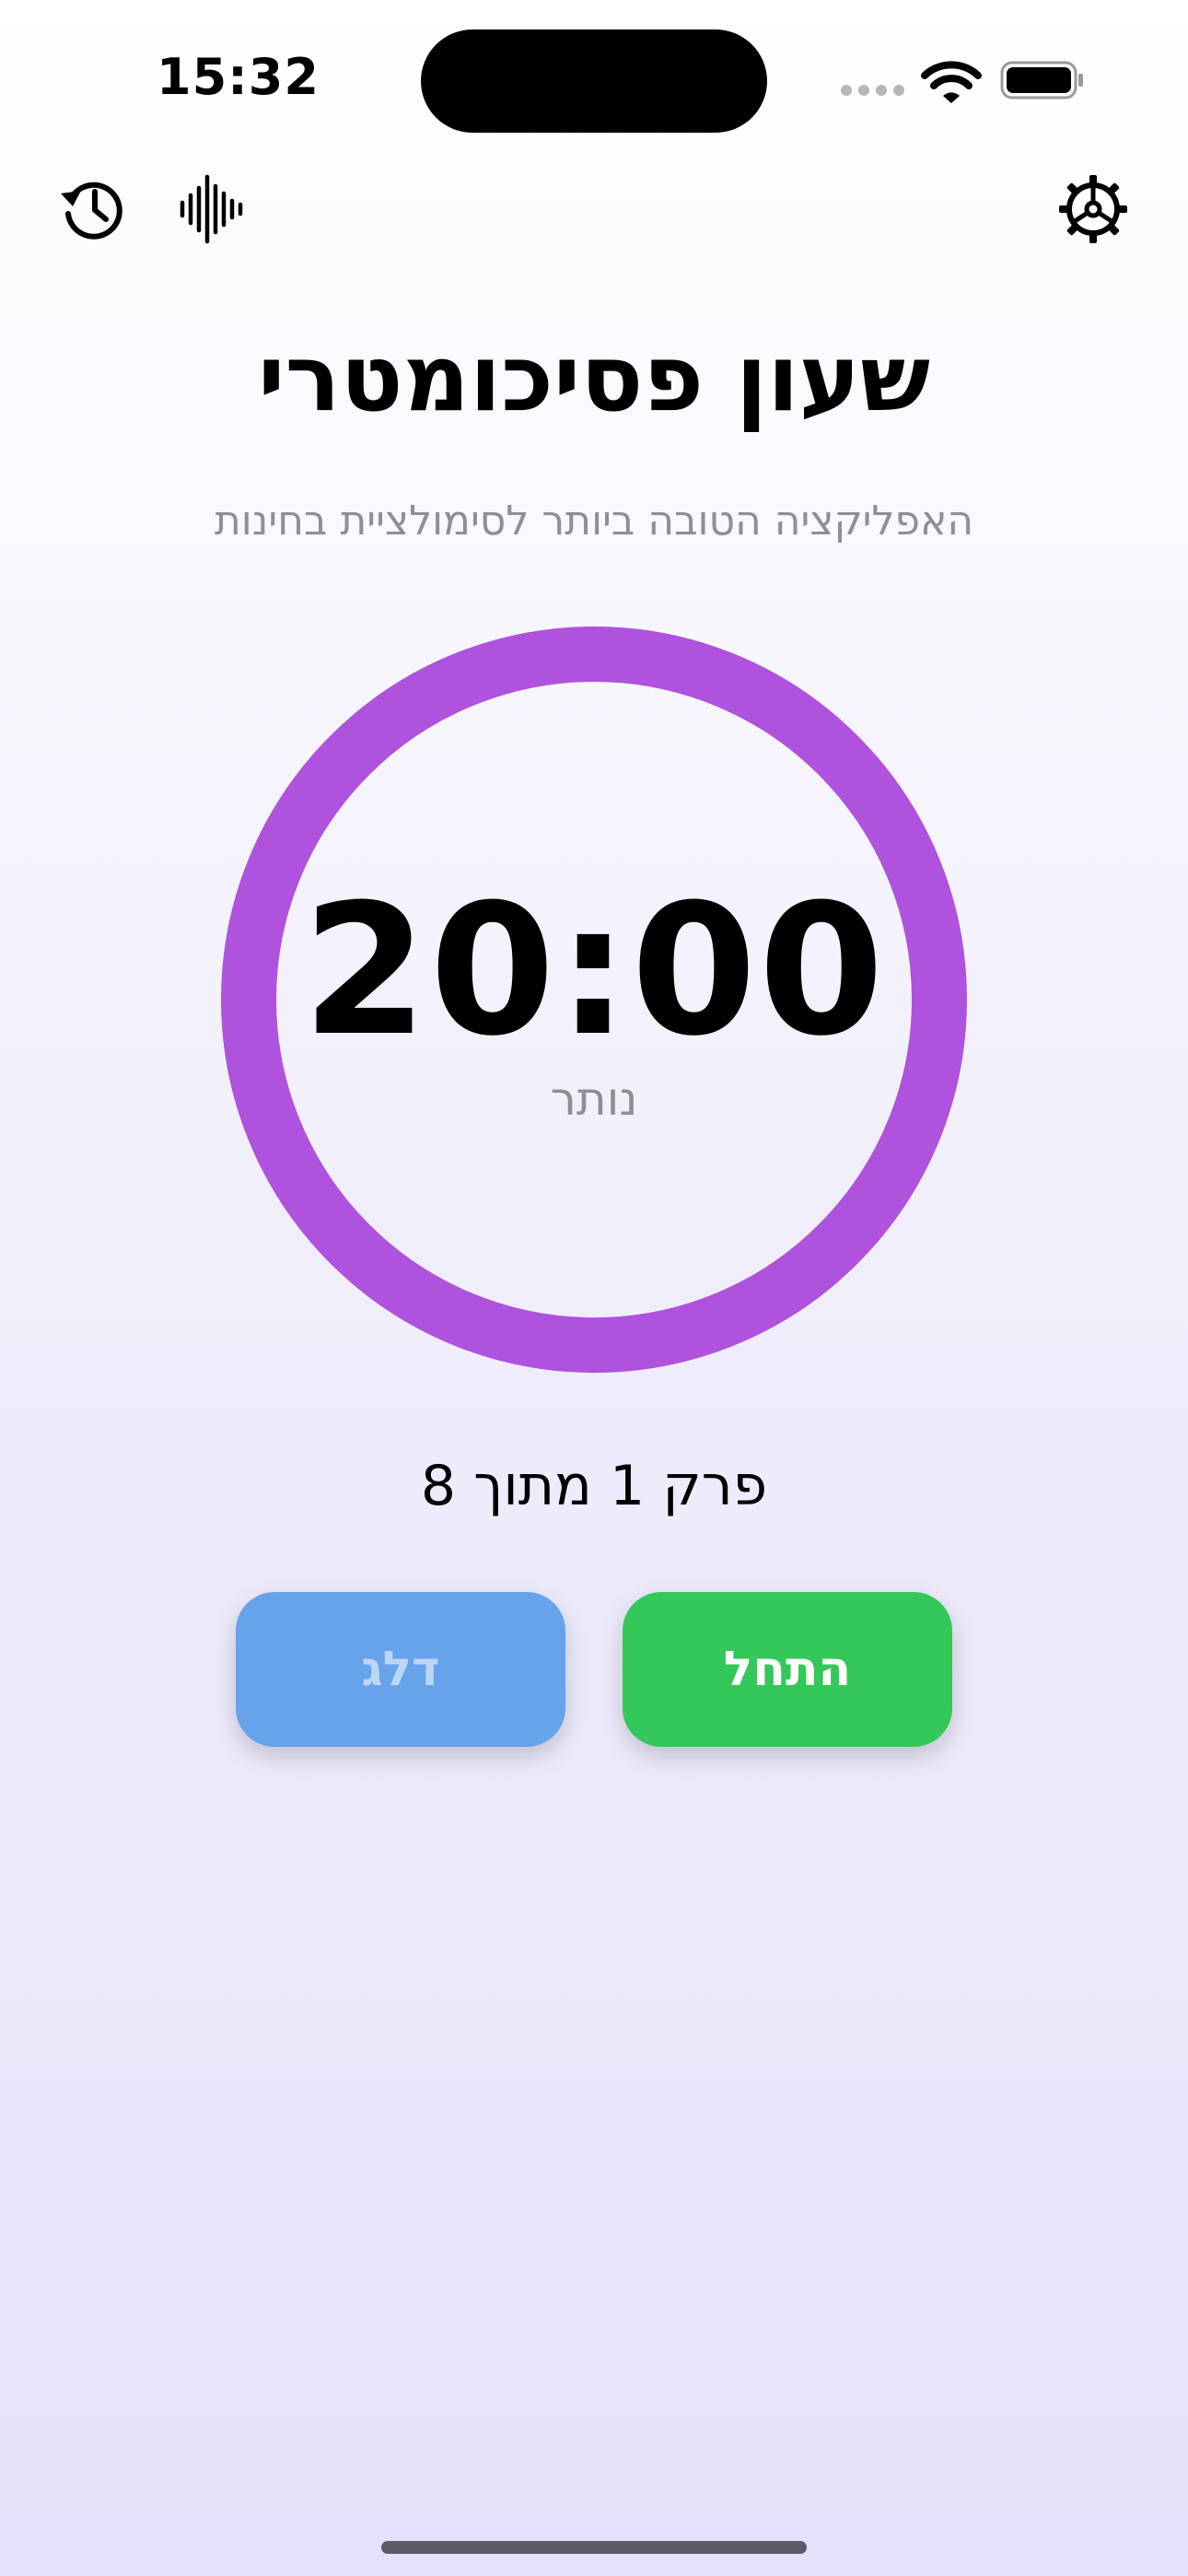 Image resolution: width=1188 pixels, height=2576 pixels. Describe the element at coordinates (594, 81) in the screenshot. I see `dynamic-island` at that location.